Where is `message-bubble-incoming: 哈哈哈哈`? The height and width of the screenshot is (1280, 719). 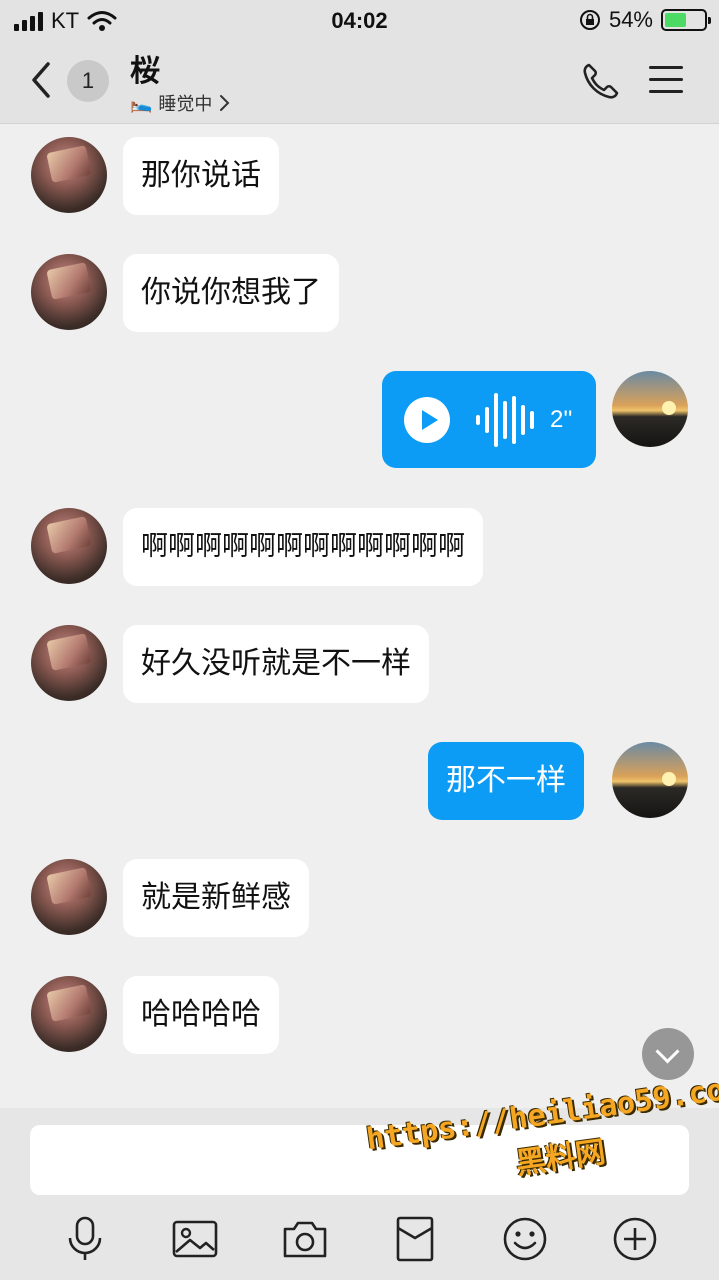 message-bubble-incoming: 哈哈哈哈 is located at coordinates (201, 1015).